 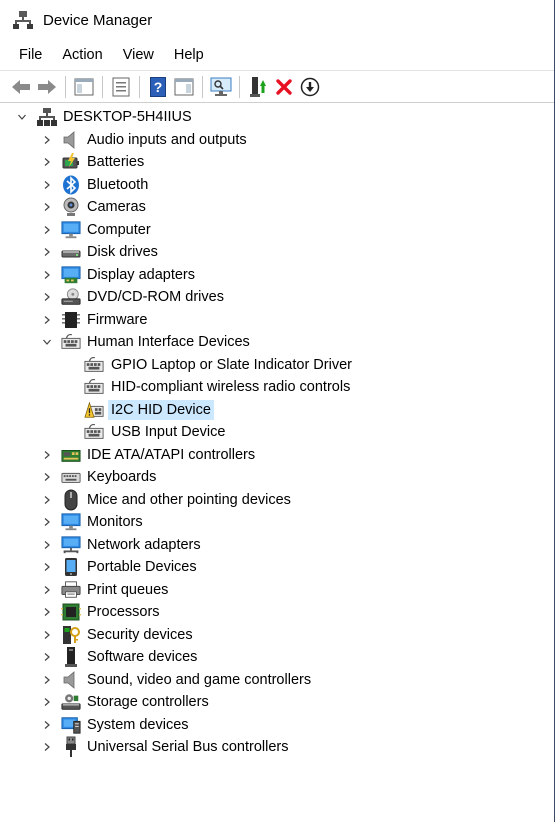 I want to click on tree-category-portable-devices: Portable Devices, so click(x=277, y=567).